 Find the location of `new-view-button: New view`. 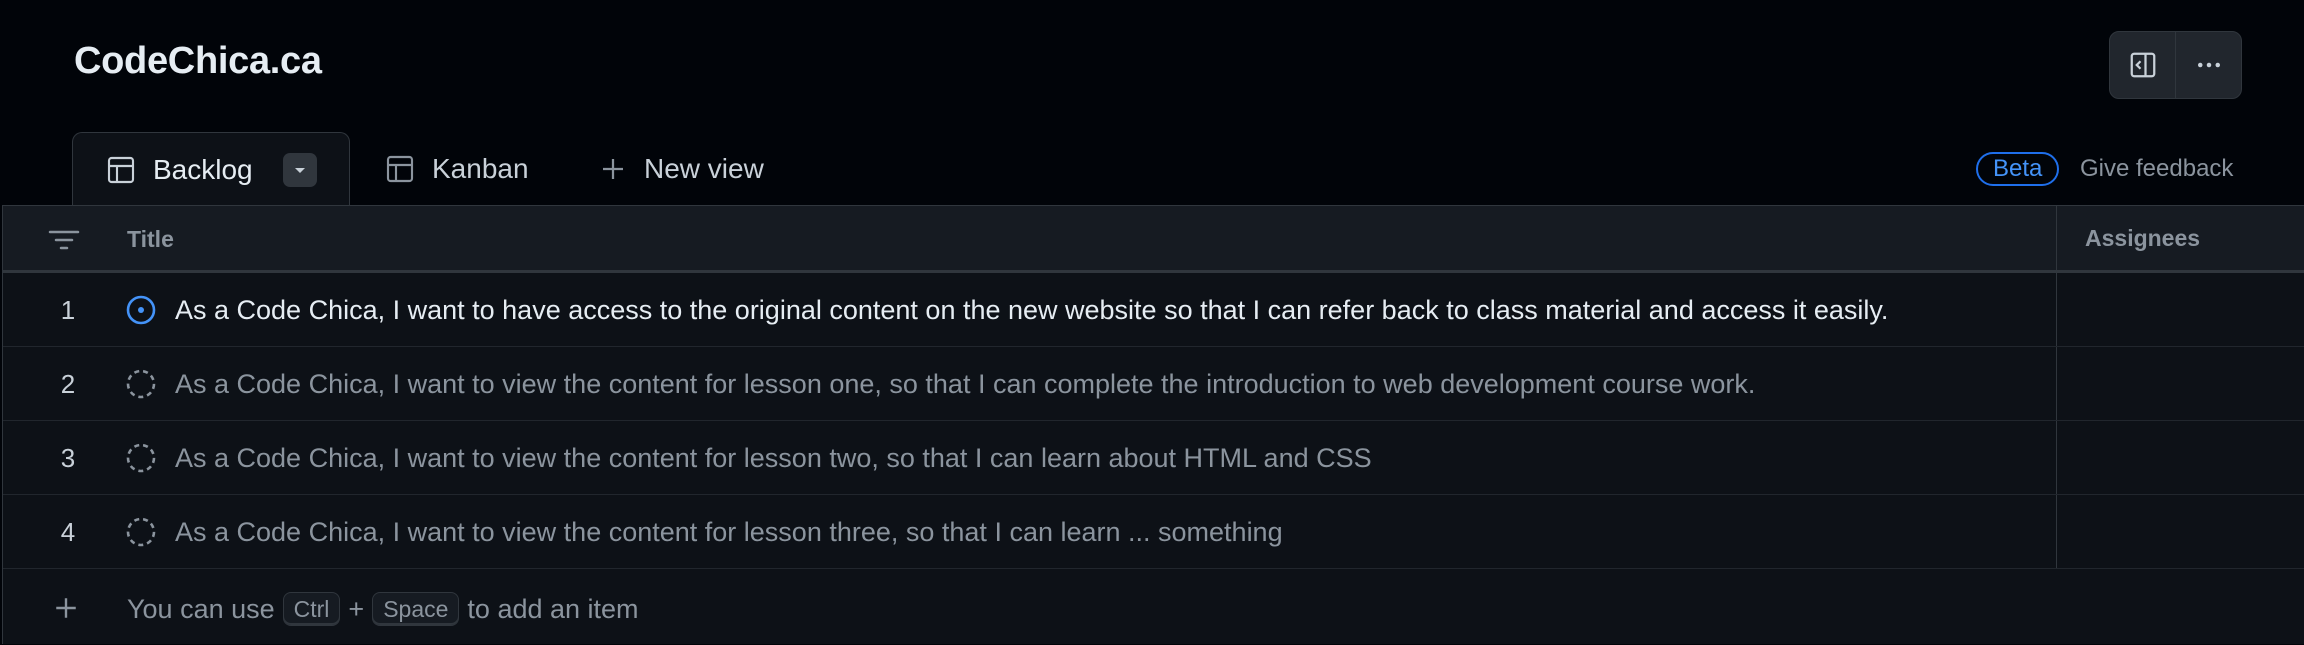

new-view-button: New view is located at coordinates (681, 169).